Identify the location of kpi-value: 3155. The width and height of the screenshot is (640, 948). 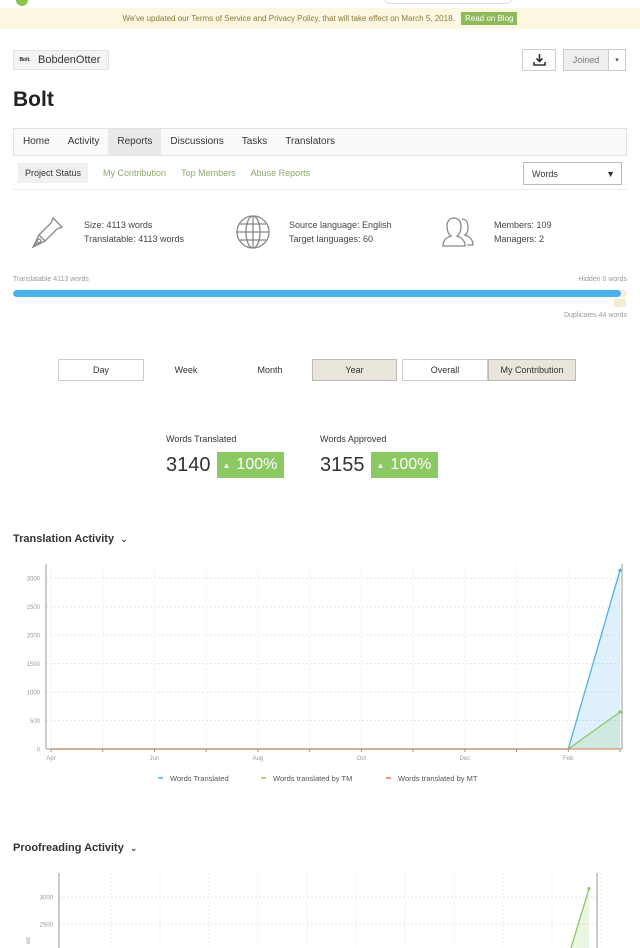
(342, 464).